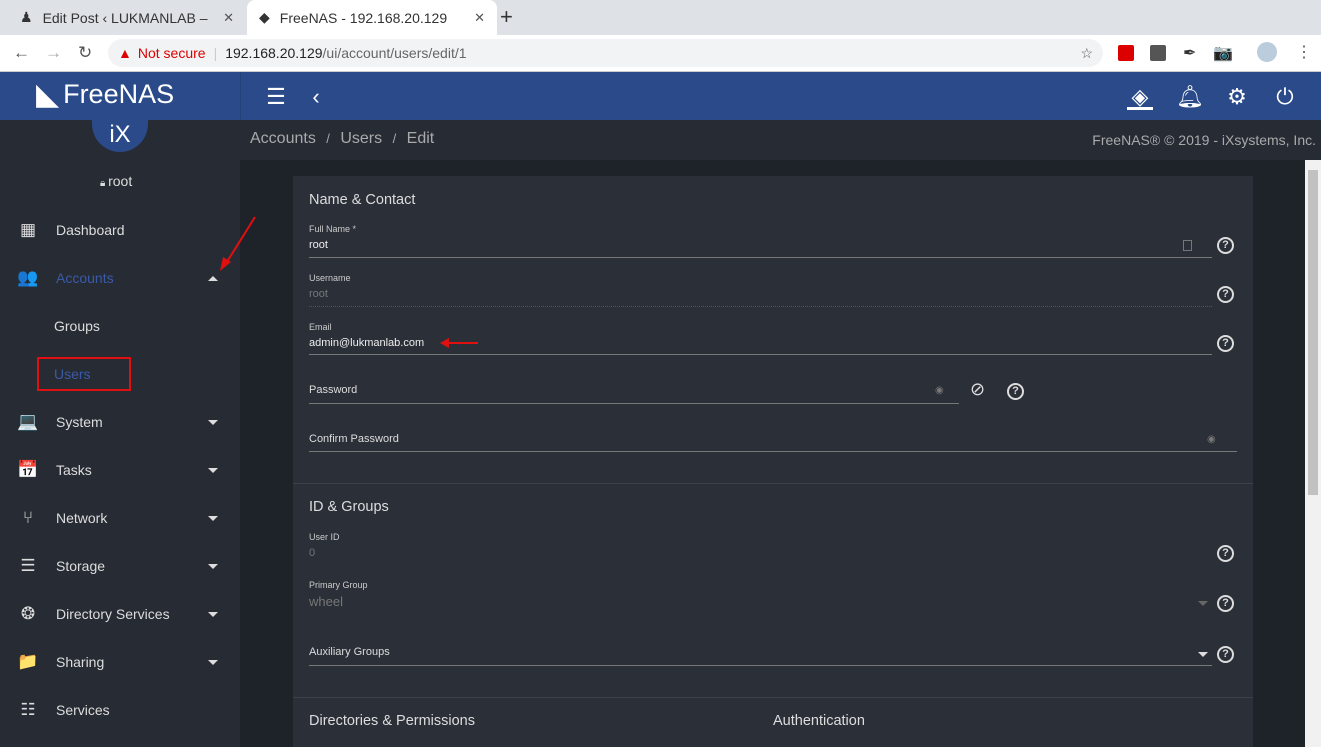 The height and width of the screenshot is (747, 1321). What do you see at coordinates (83, 710) in the screenshot?
I see `nav-label: Services` at bounding box center [83, 710].